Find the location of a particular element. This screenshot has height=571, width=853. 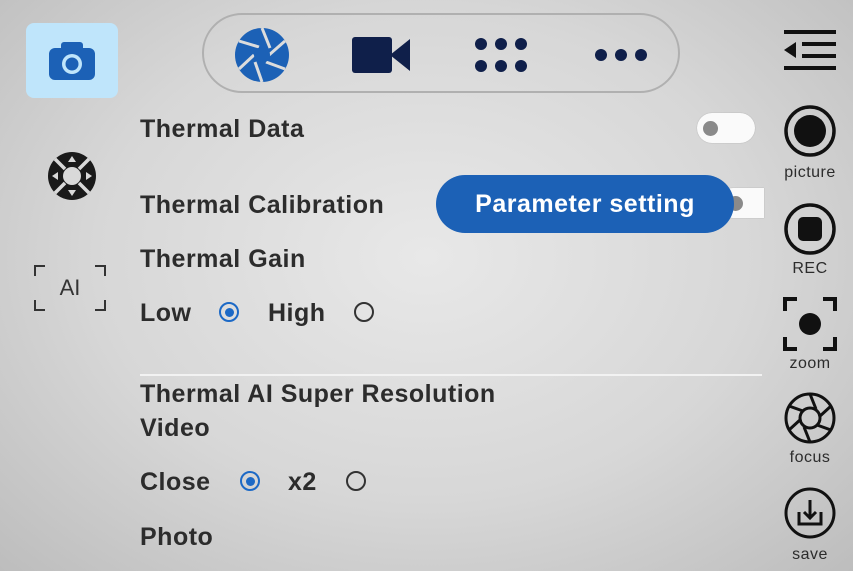

gain-high-radio is located at coordinates (364, 312).